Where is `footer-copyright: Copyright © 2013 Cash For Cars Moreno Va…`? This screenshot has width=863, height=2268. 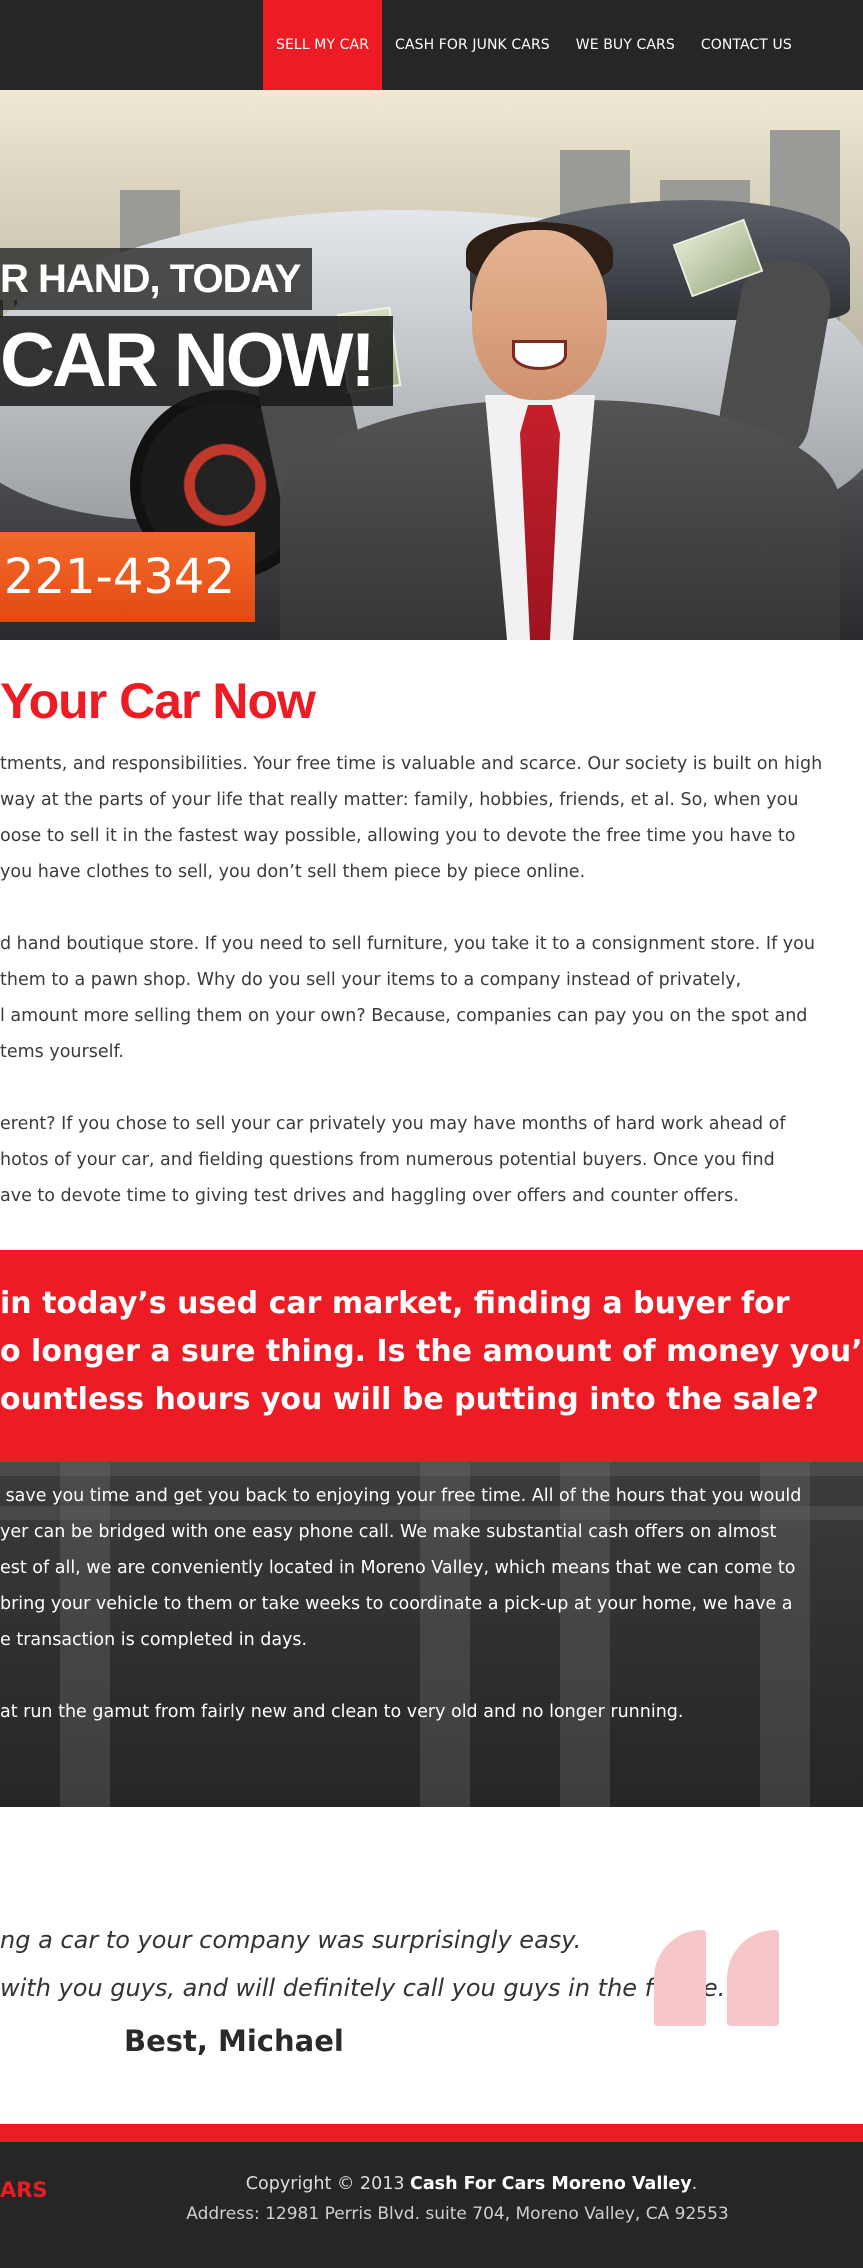
footer-copyright: Copyright © 2013 Cash For Cars Moreno Va… is located at coordinates (471, 2184).